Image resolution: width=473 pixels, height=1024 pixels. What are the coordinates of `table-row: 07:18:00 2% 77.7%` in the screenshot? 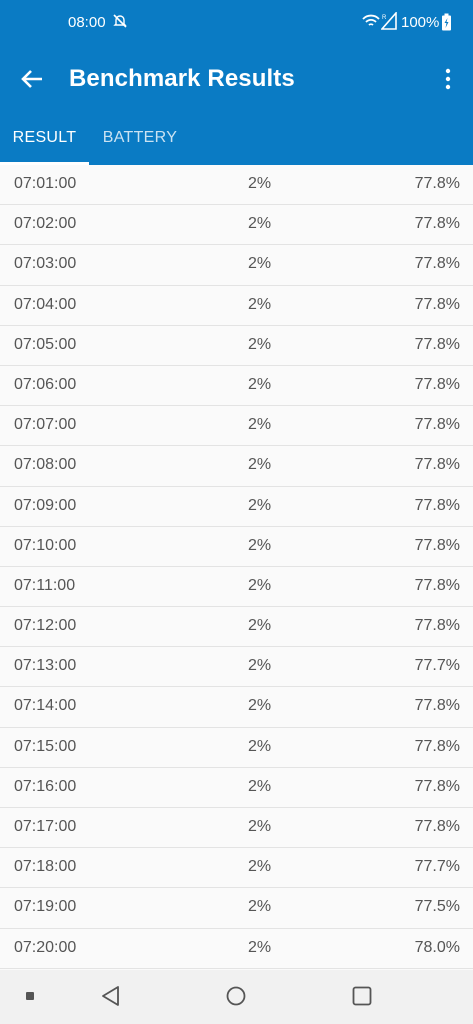 It's located at (236, 868).